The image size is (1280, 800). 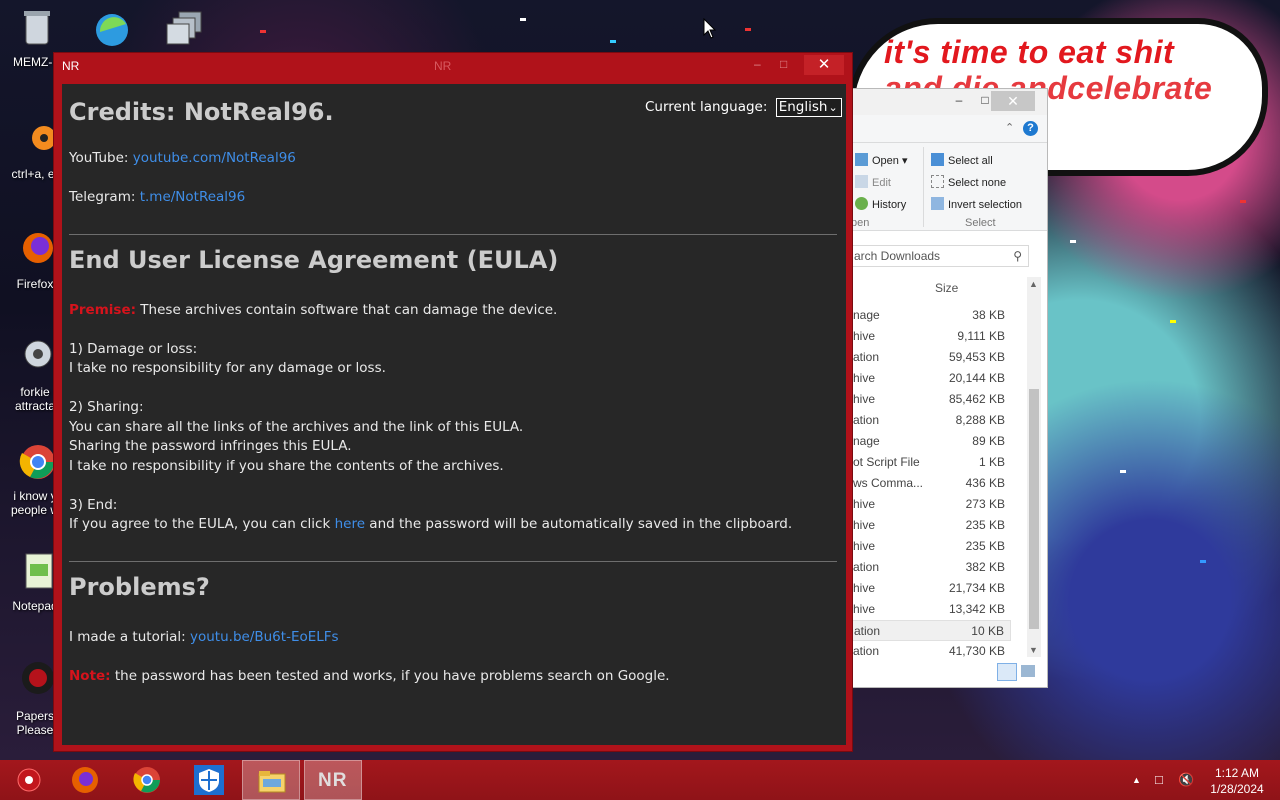 I want to click on edge-browser-icon, so click(x=112, y=30).